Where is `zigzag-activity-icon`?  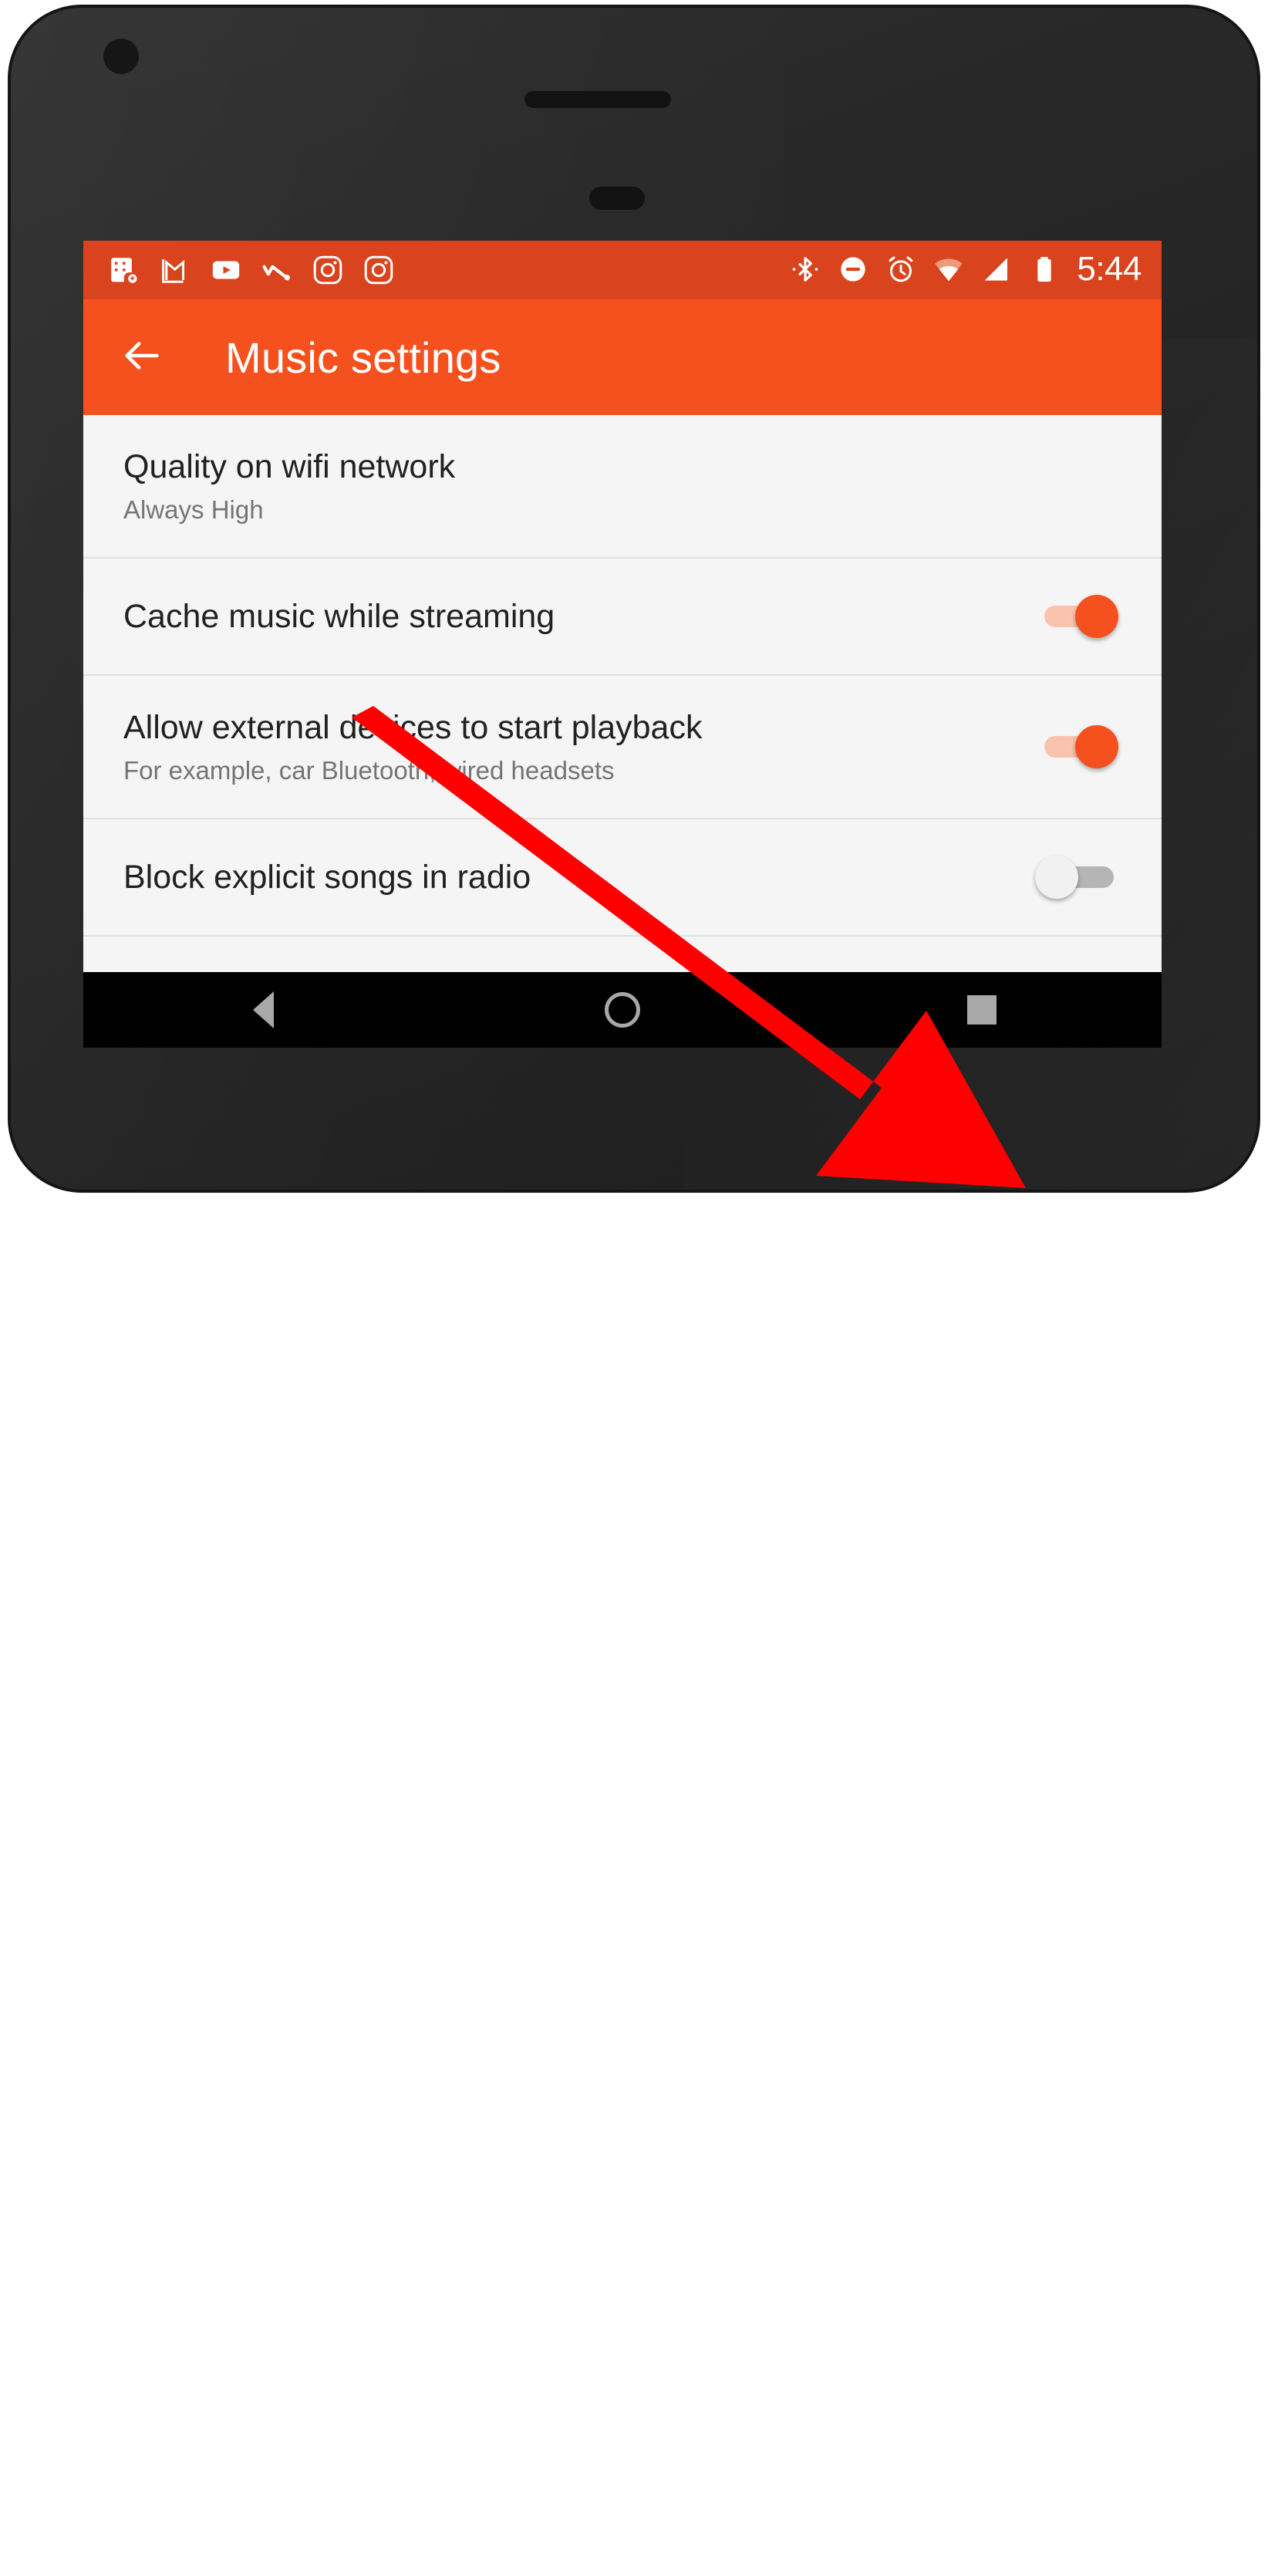 zigzag-activity-icon is located at coordinates (277, 270).